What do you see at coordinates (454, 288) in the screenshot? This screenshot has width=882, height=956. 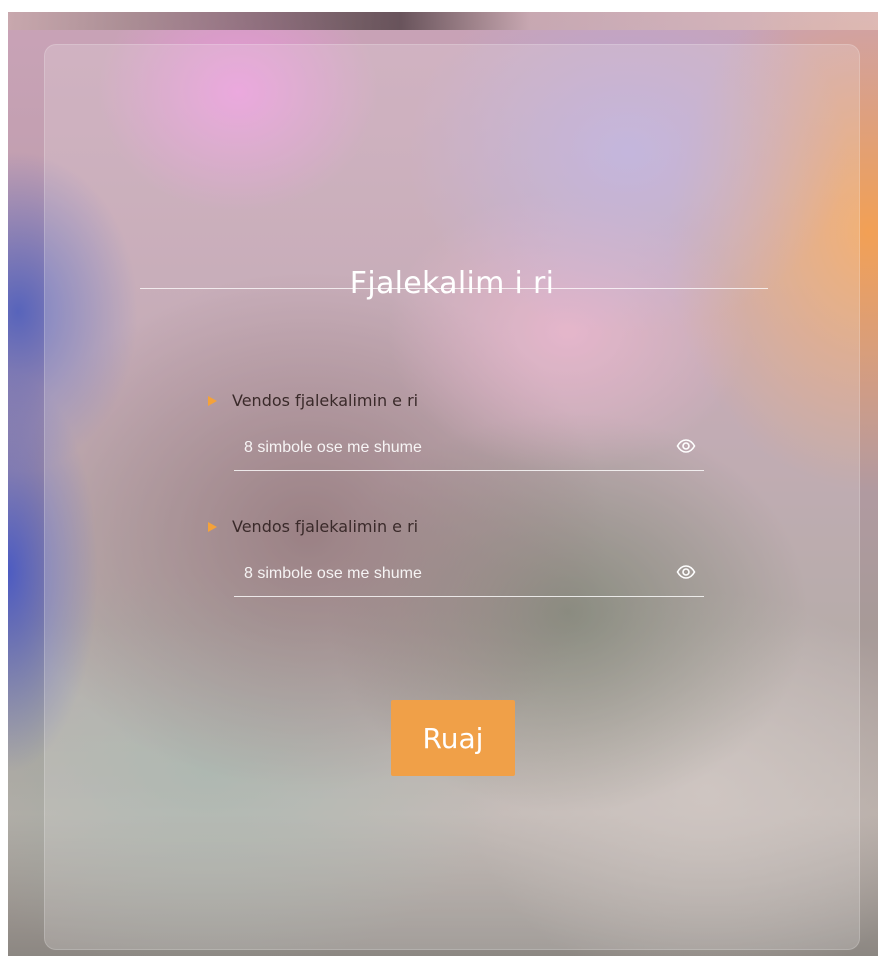 I see `title-divider` at bounding box center [454, 288].